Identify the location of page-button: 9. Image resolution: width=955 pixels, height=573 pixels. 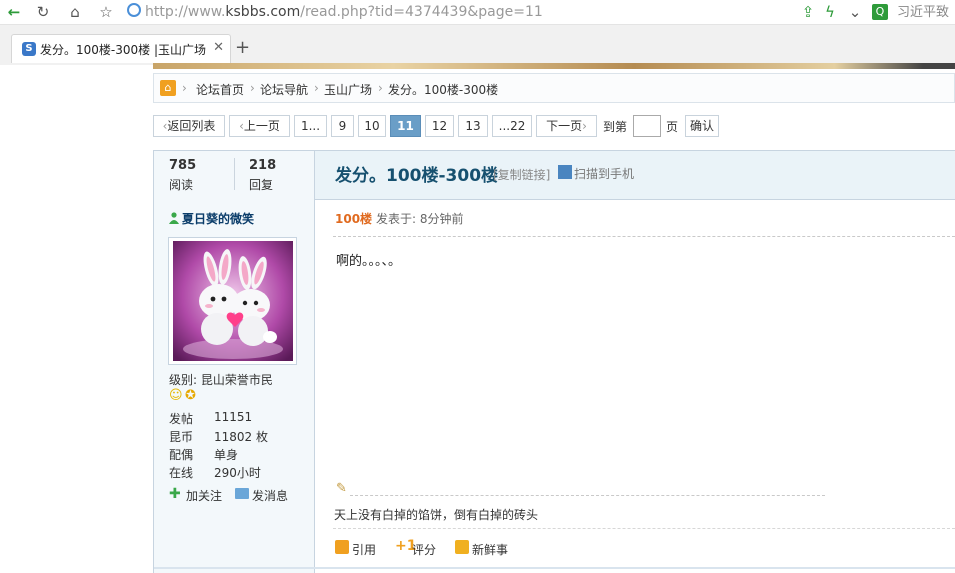
(342, 126).